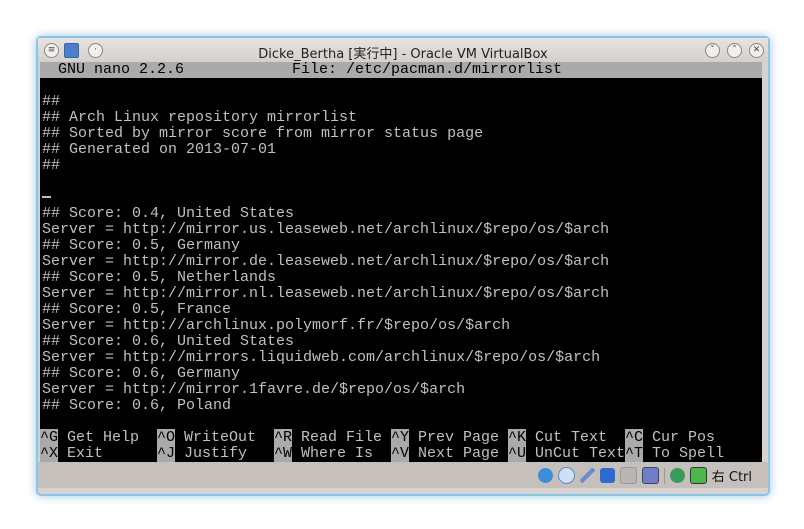 Image resolution: width=804 pixels, height=529 pixels. Describe the element at coordinates (698, 475) in the screenshot. I see `mouse-integration-icon` at that location.